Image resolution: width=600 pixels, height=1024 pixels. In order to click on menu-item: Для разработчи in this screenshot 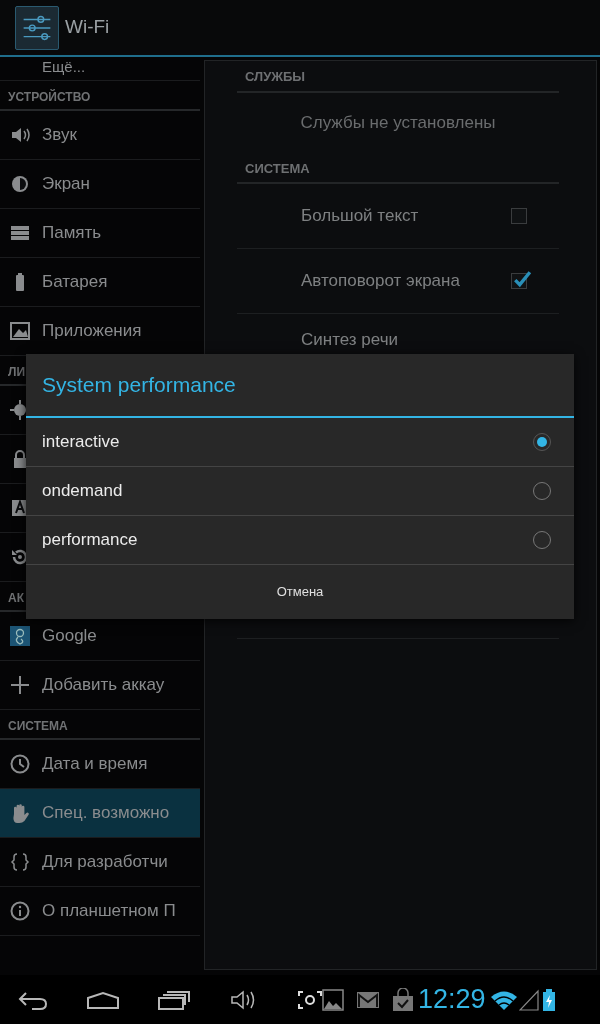, I will do `click(100, 862)`.